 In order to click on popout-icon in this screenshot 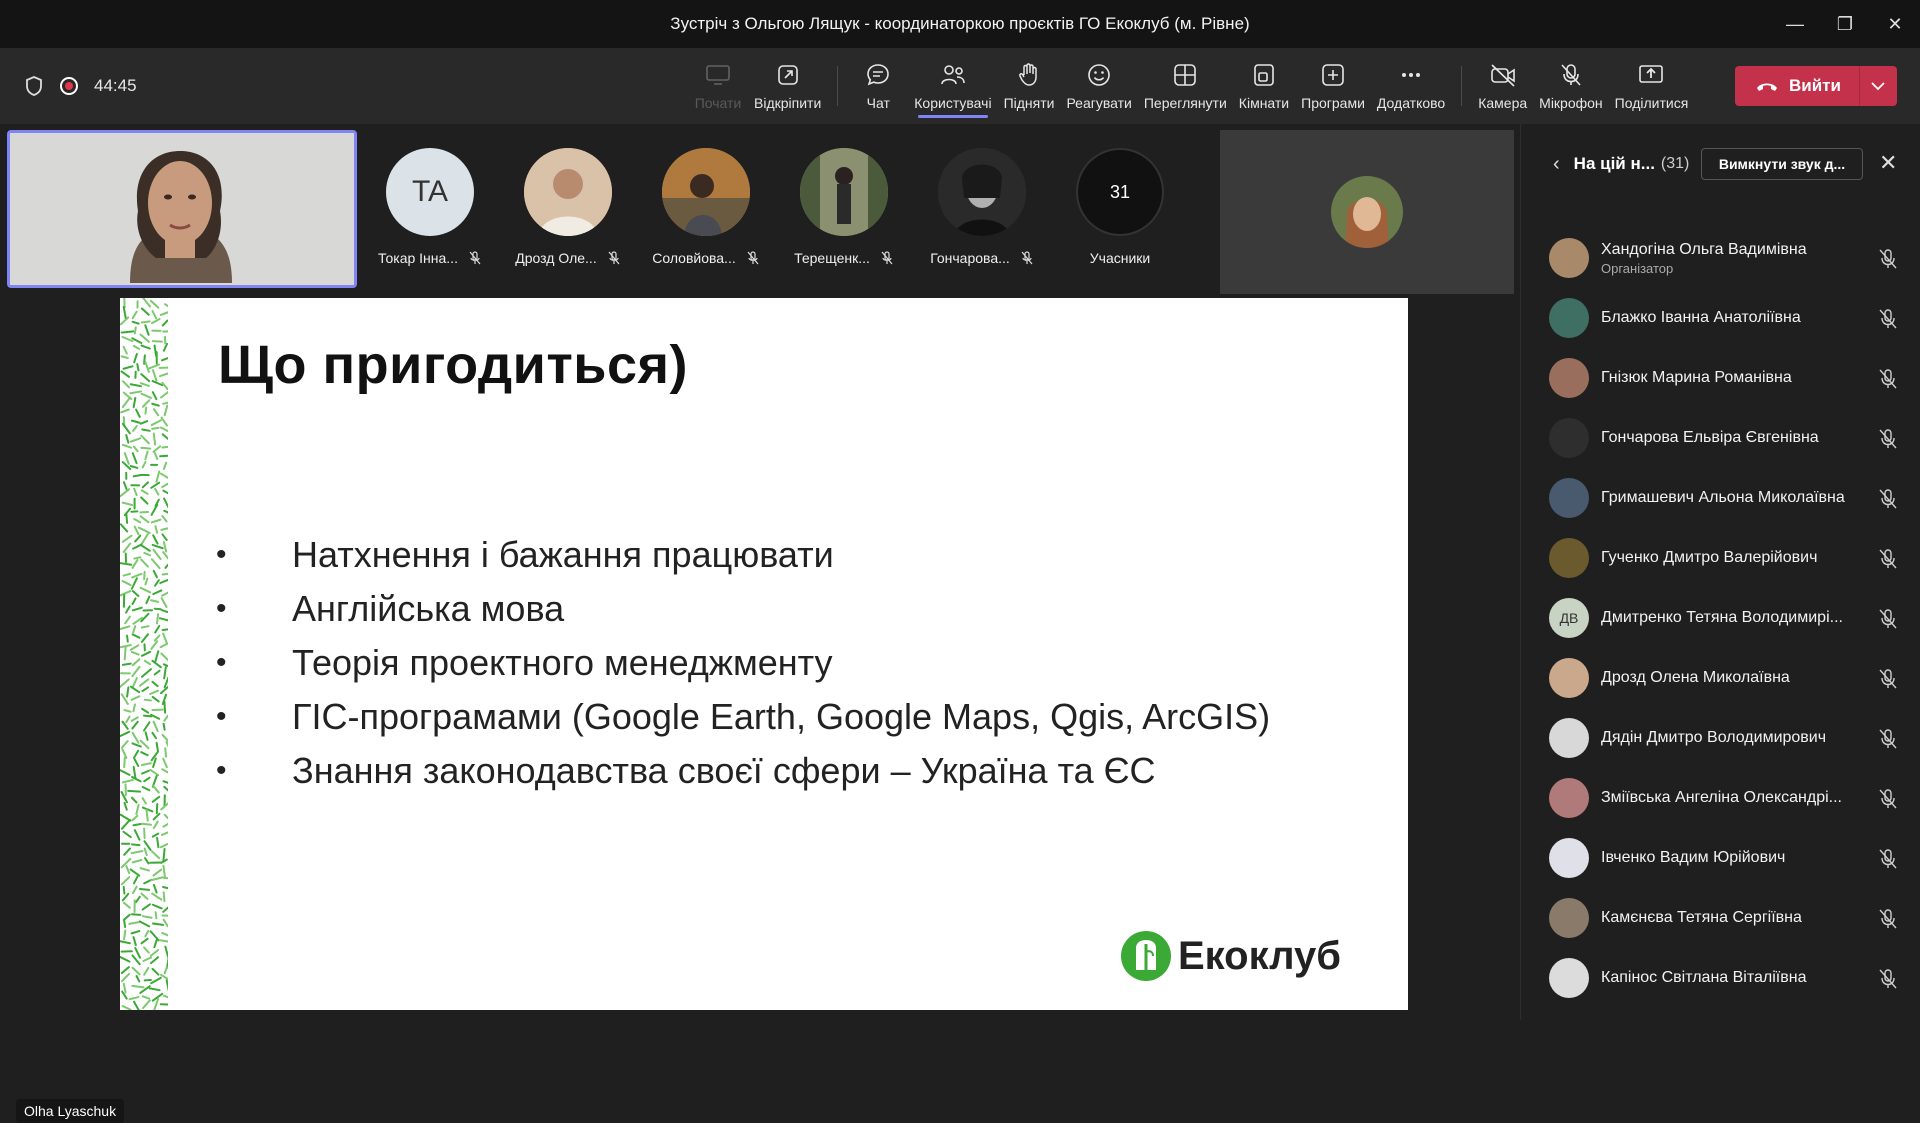, I will do `click(788, 75)`.